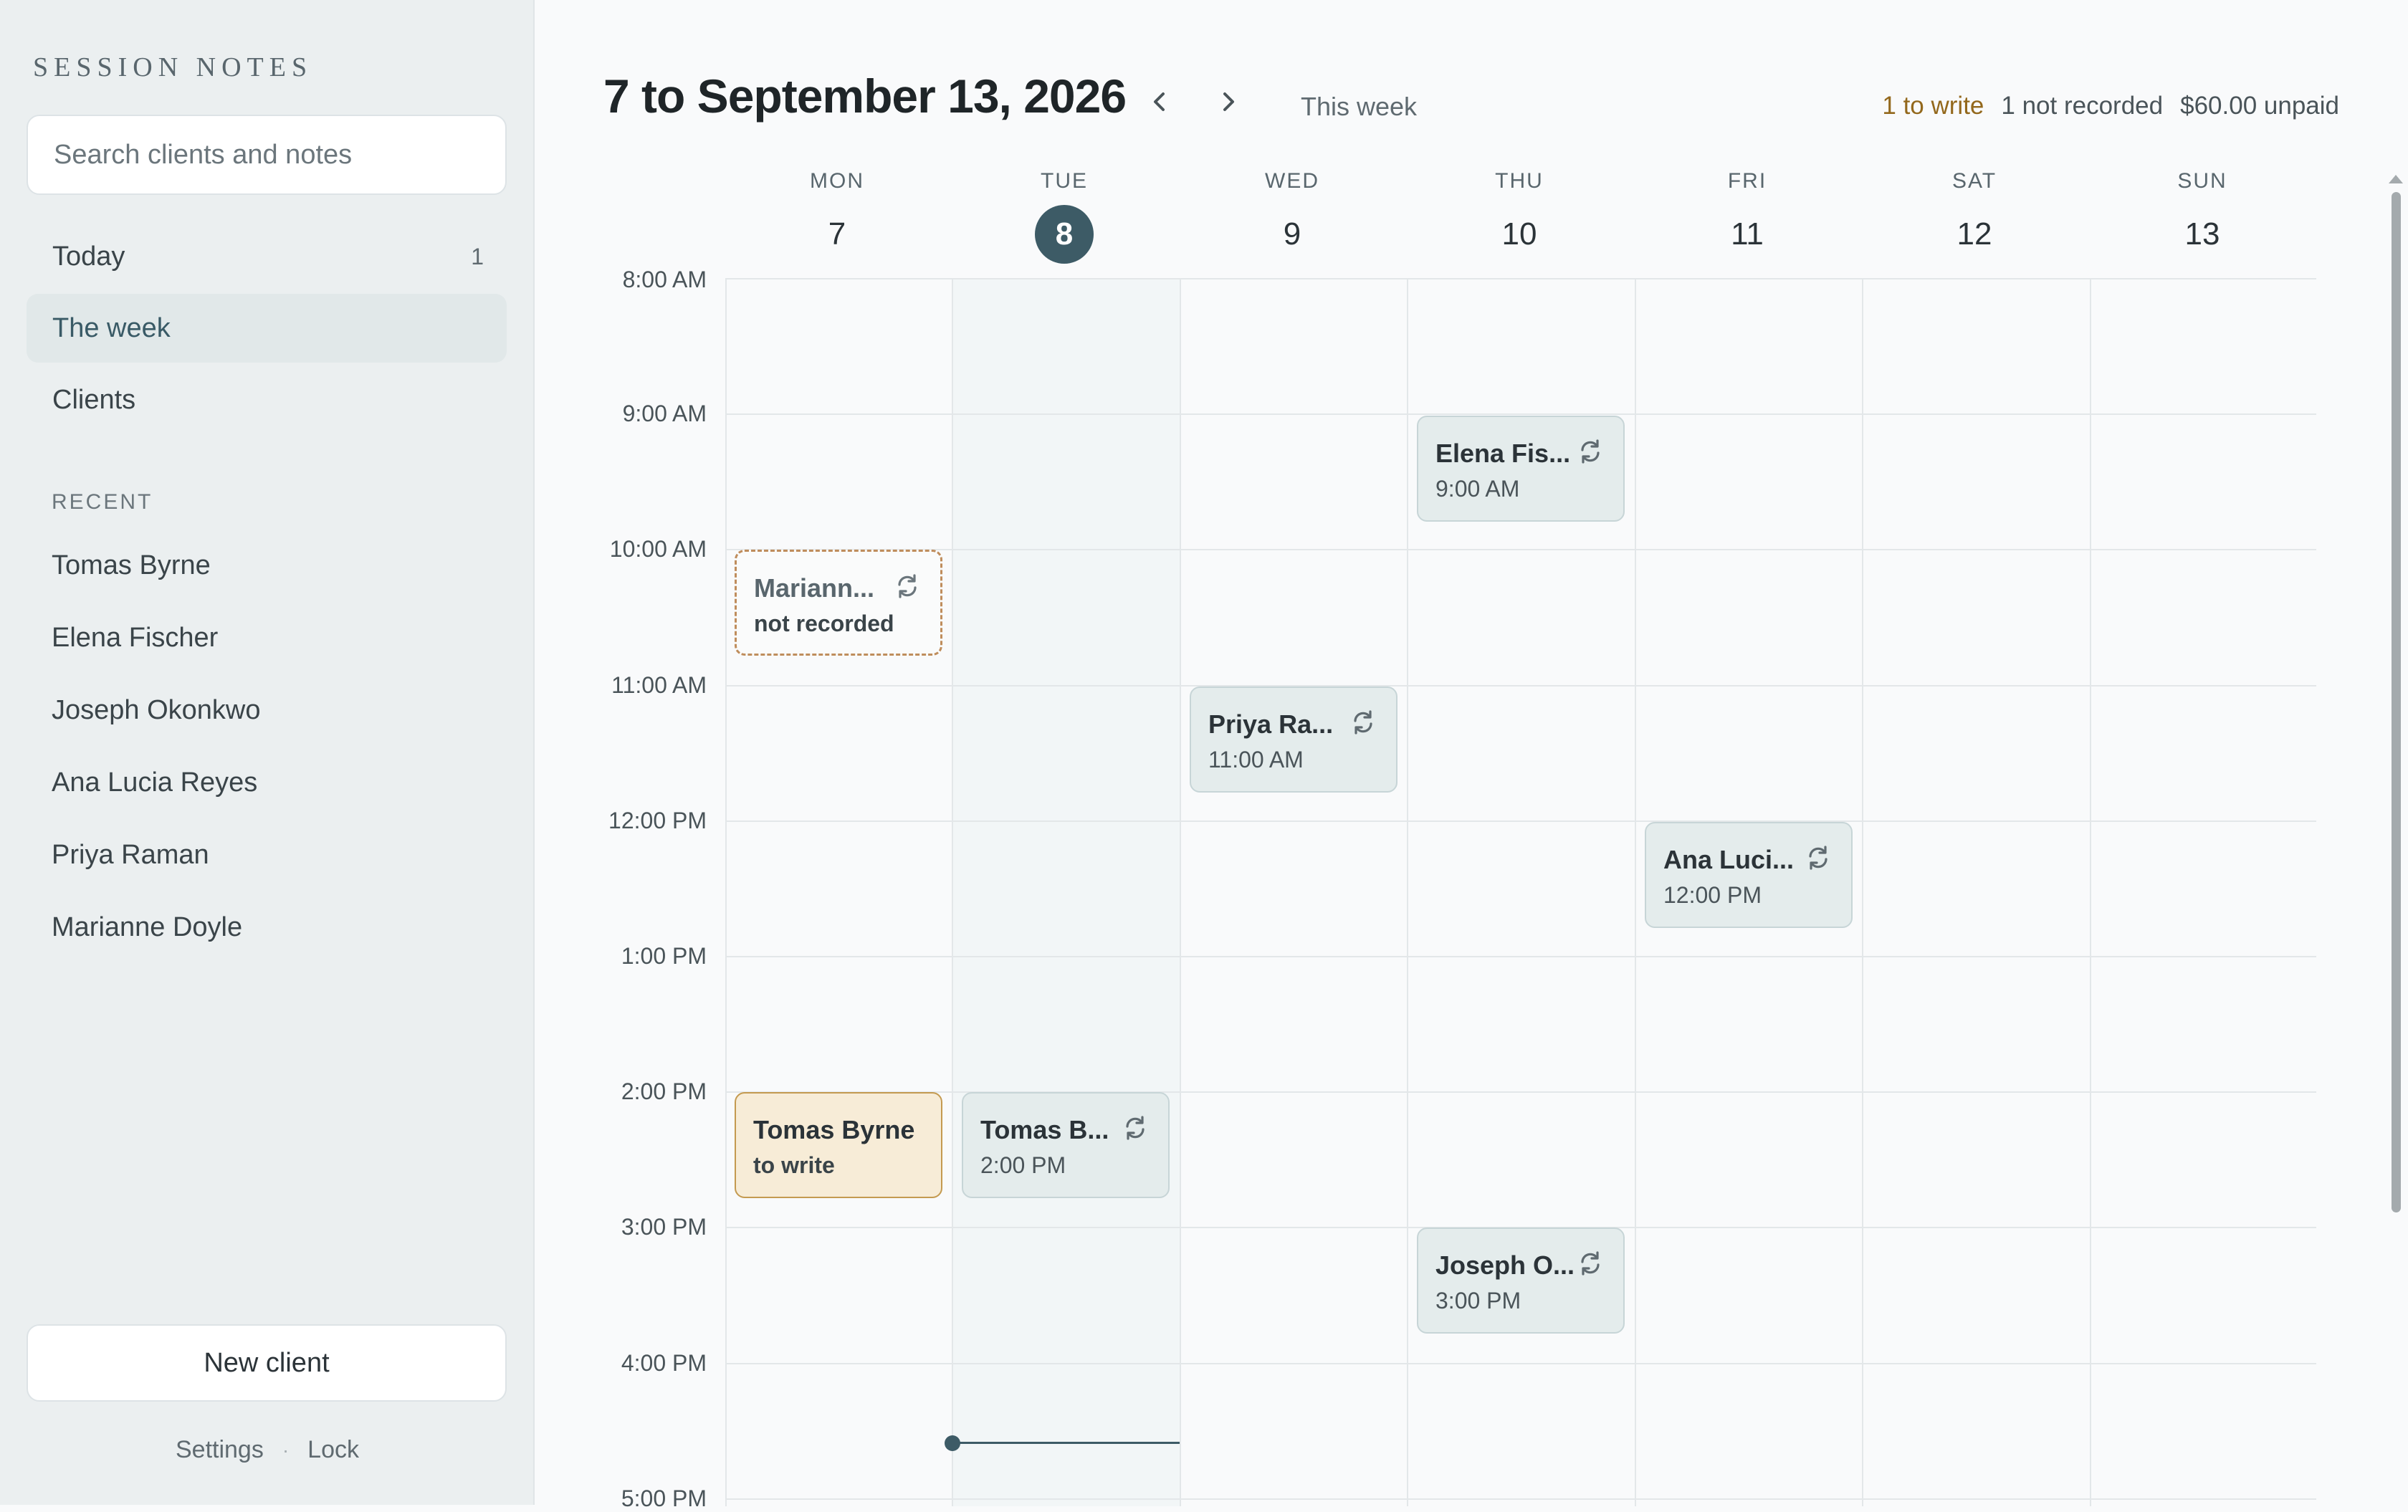 This screenshot has width=2408, height=1512. I want to click on recent-client: Elena Fischer, so click(135, 638).